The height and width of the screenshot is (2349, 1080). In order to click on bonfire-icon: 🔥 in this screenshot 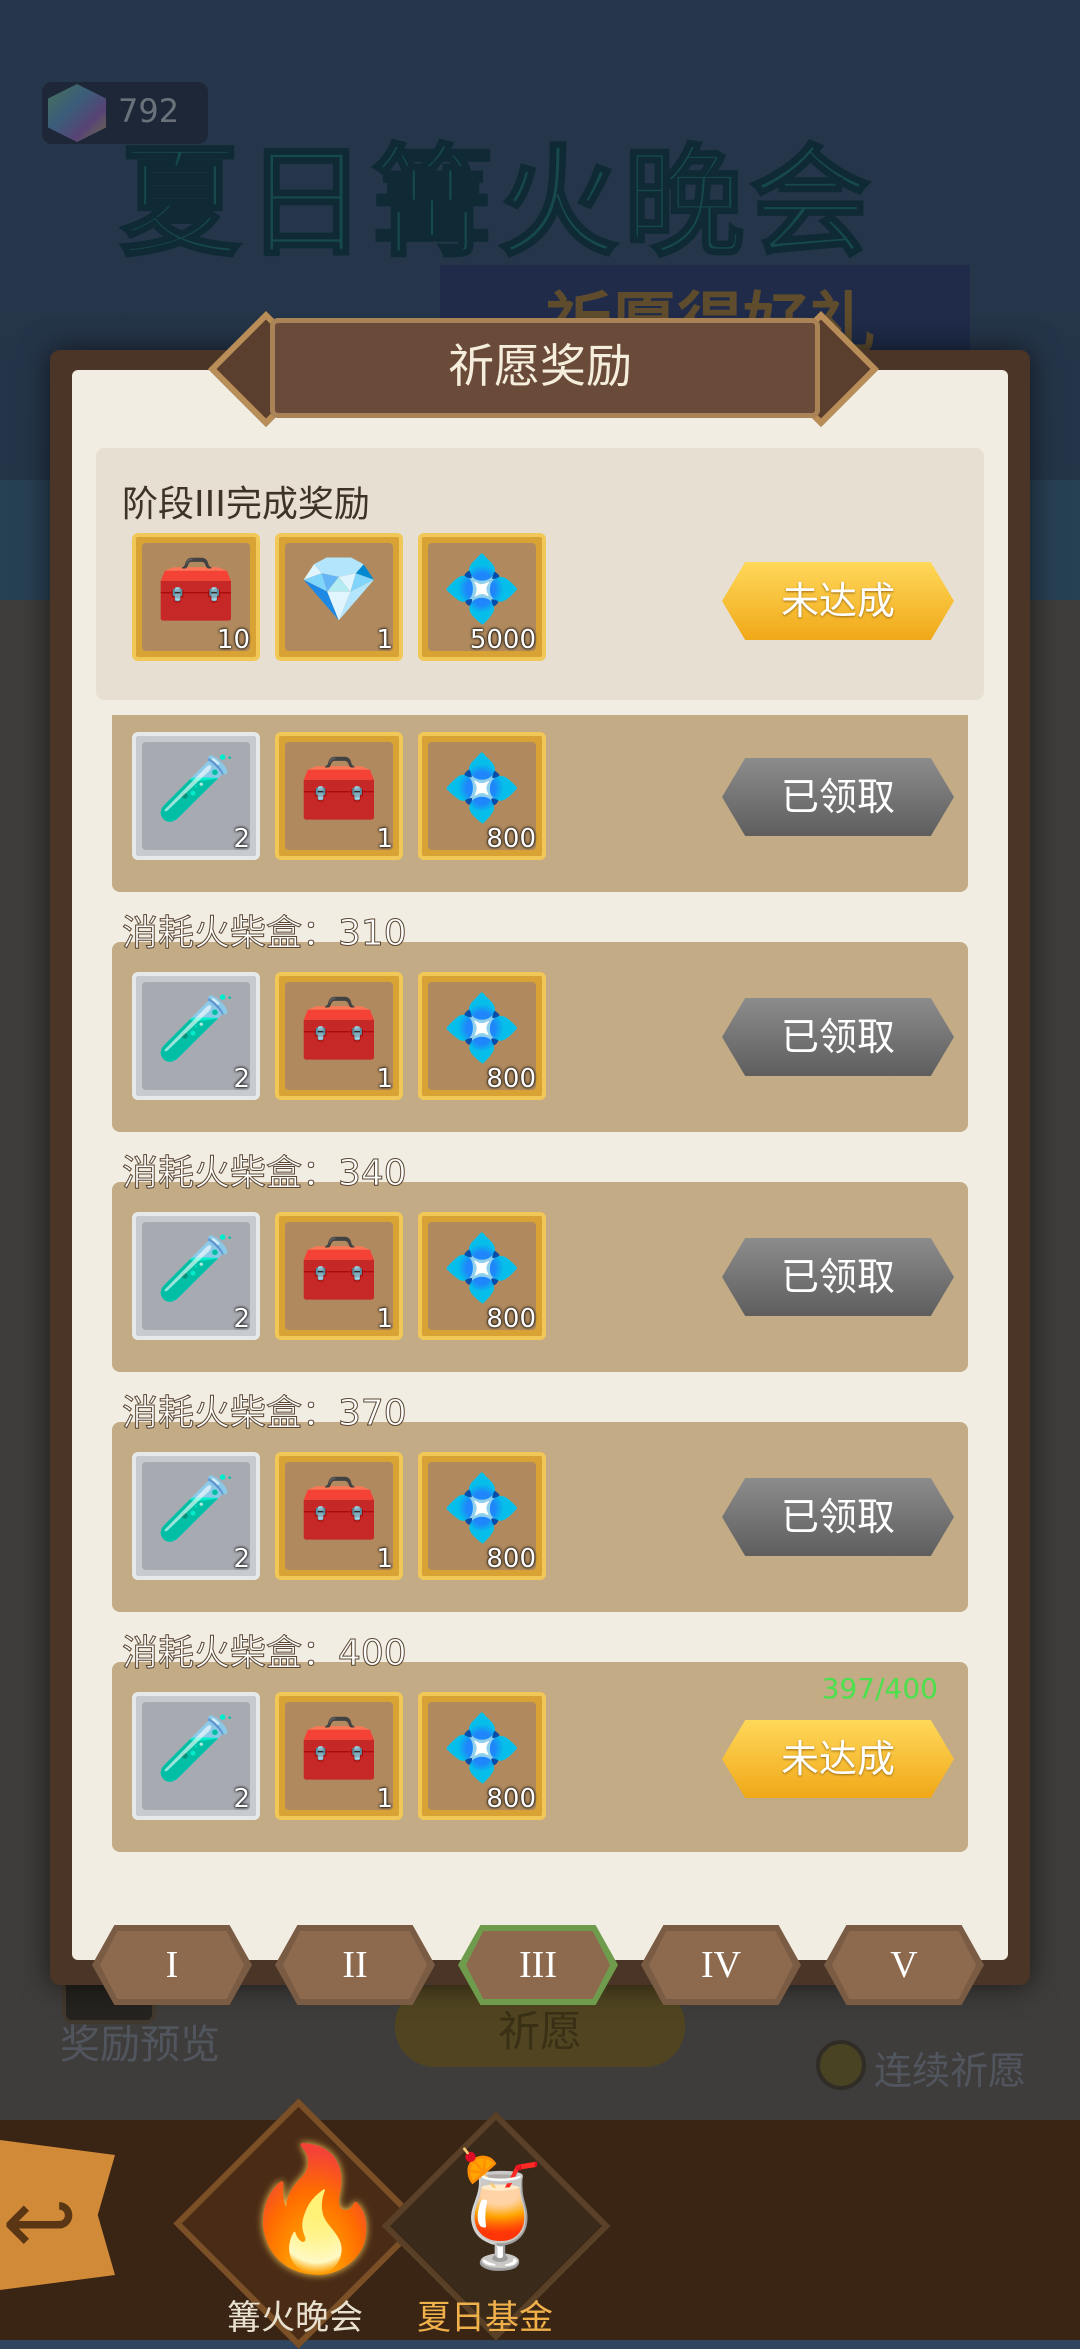, I will do `click(314, 2210)`.